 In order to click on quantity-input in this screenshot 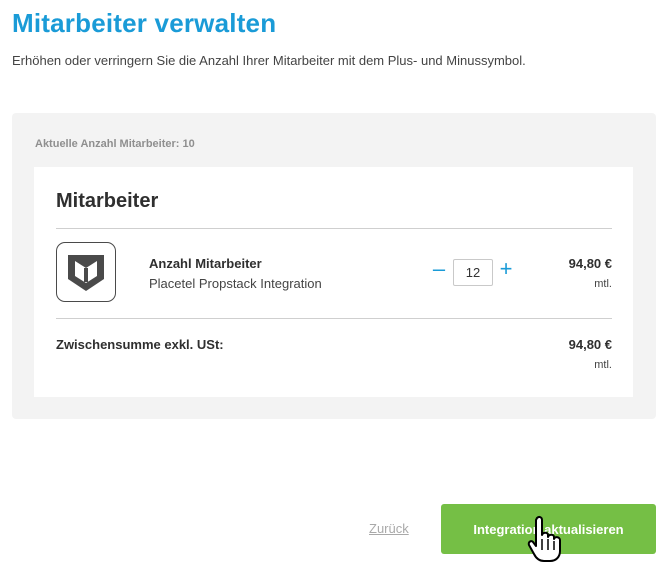, I will do `click(473, 272)`.